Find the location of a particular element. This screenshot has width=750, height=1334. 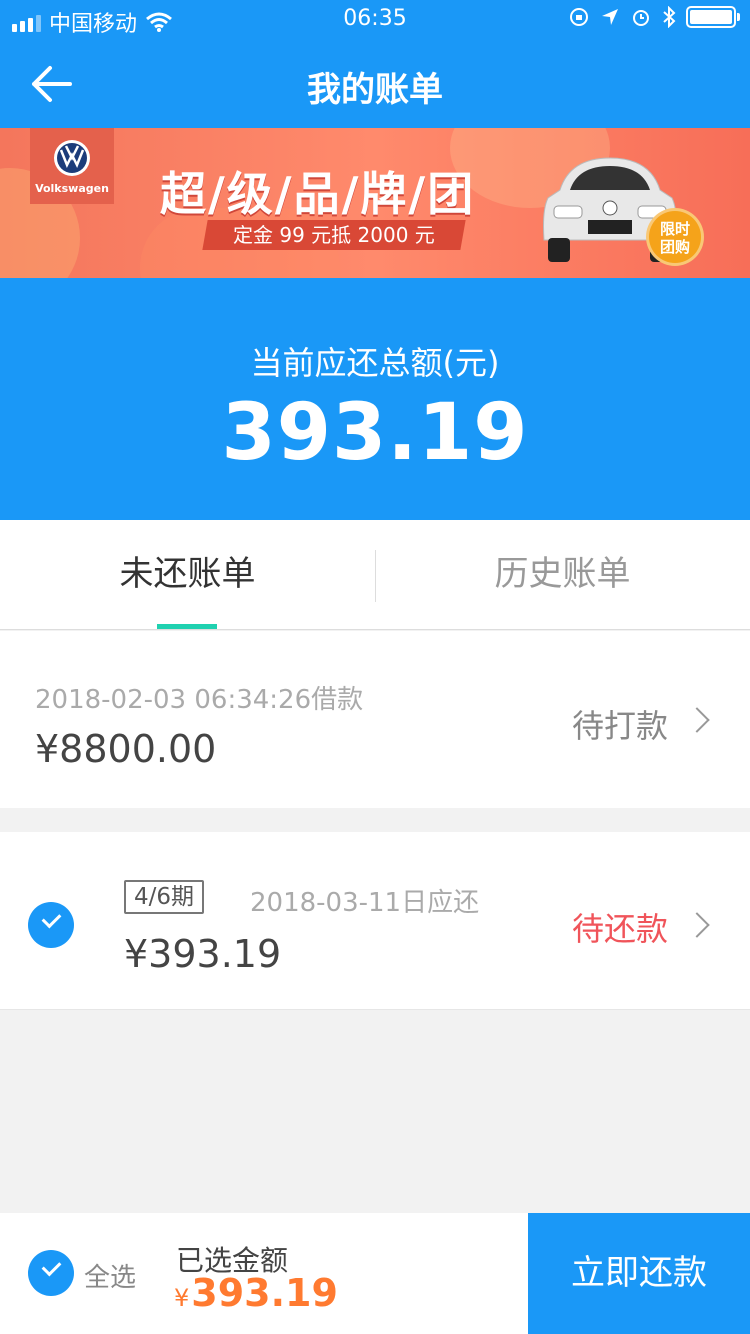

banner-subline-text: 定金 99 元抵 2000 元 is located at coordinates (334, 235).